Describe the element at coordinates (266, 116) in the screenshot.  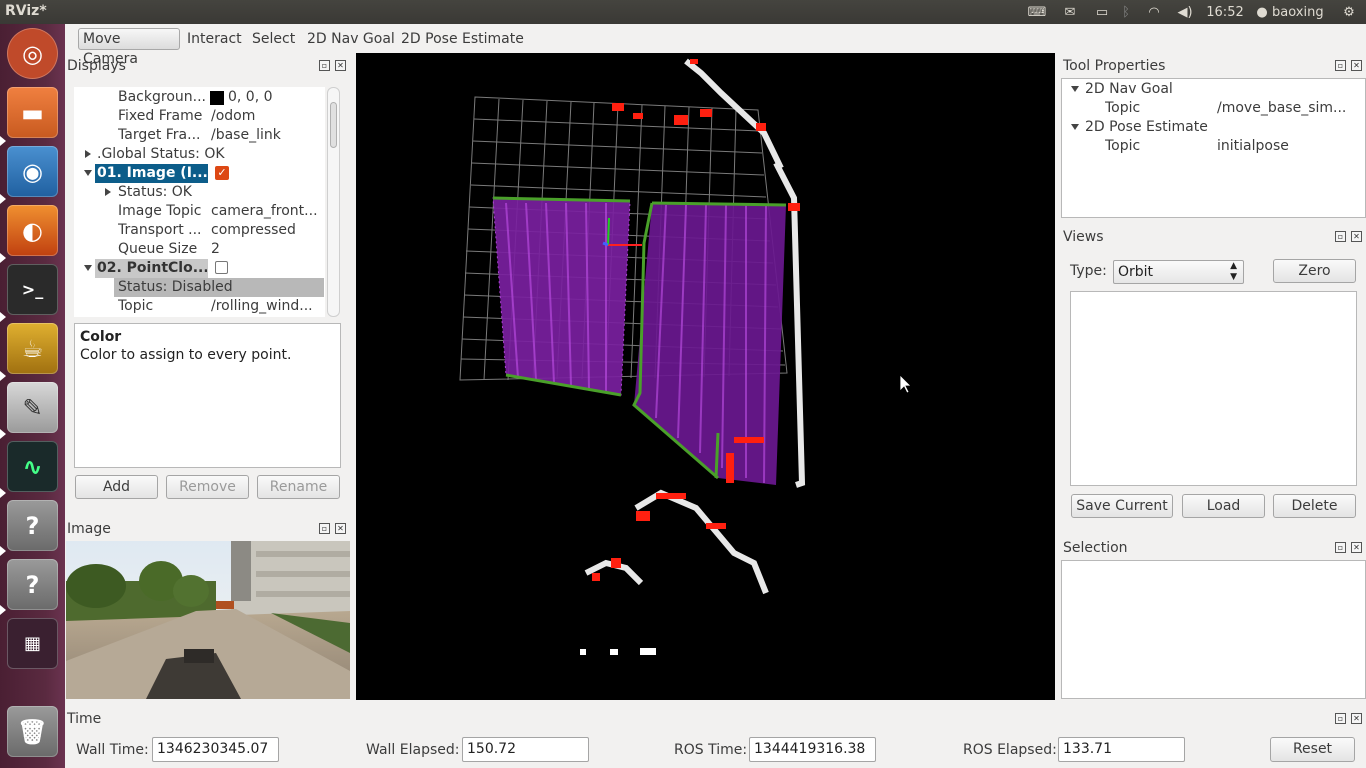
I see `tree-value: /odom` at that location.